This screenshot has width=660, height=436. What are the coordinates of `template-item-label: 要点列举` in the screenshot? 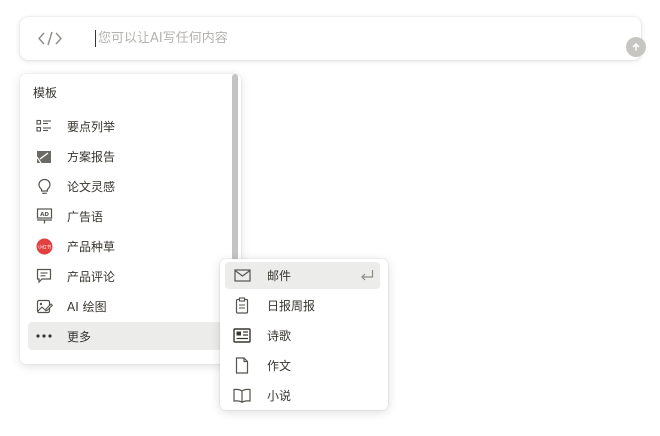 It's located at (91, 126).